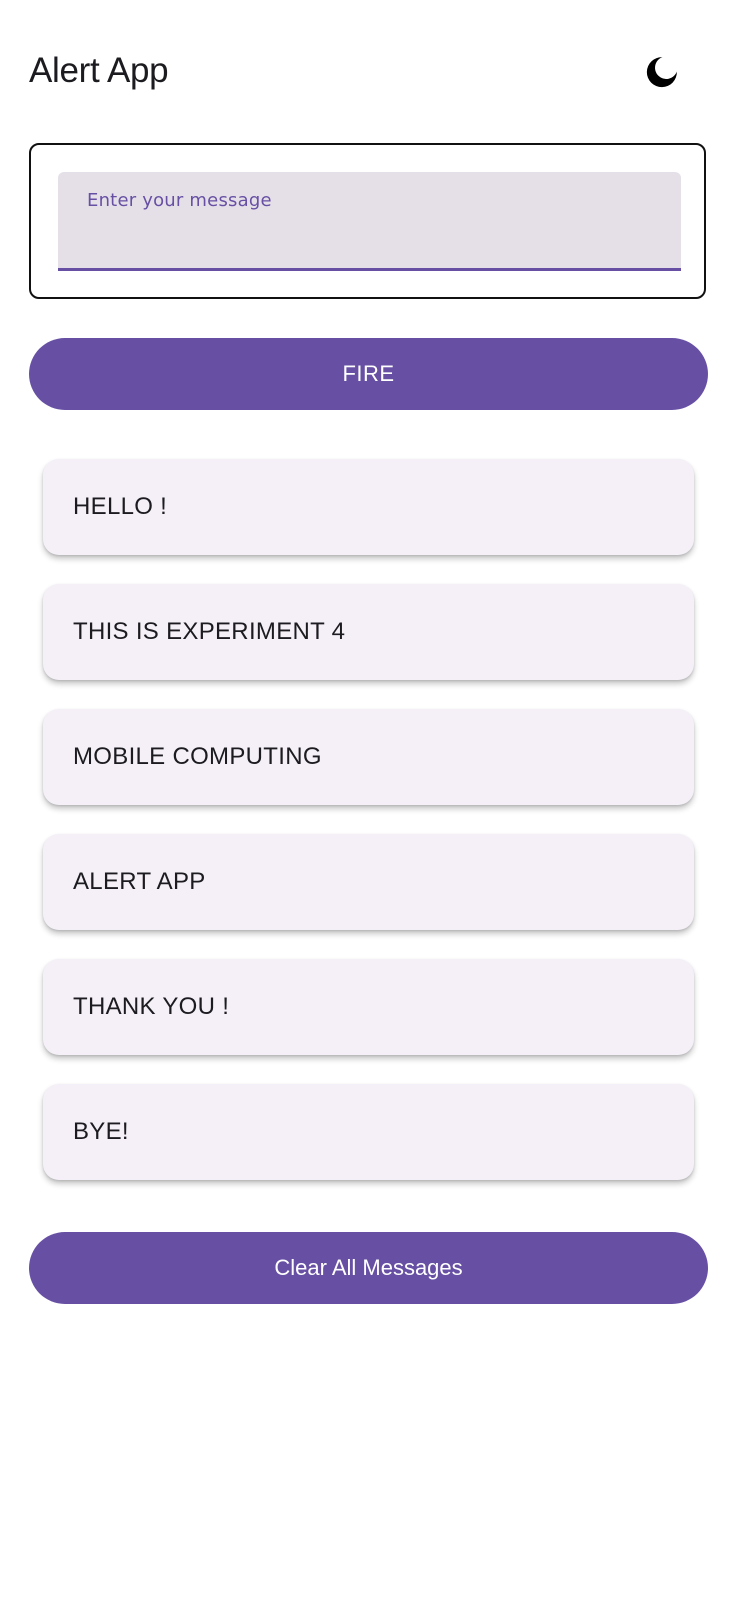 The image size is (737, 1600). I want to click on message-text: BYE!, so click(101, 1131).